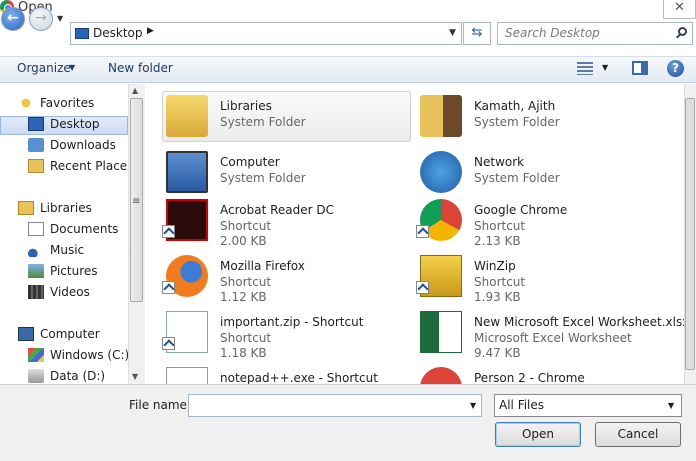 This screenshot has height=461, width=696. I want to click on title-bar, so click(348, 10).